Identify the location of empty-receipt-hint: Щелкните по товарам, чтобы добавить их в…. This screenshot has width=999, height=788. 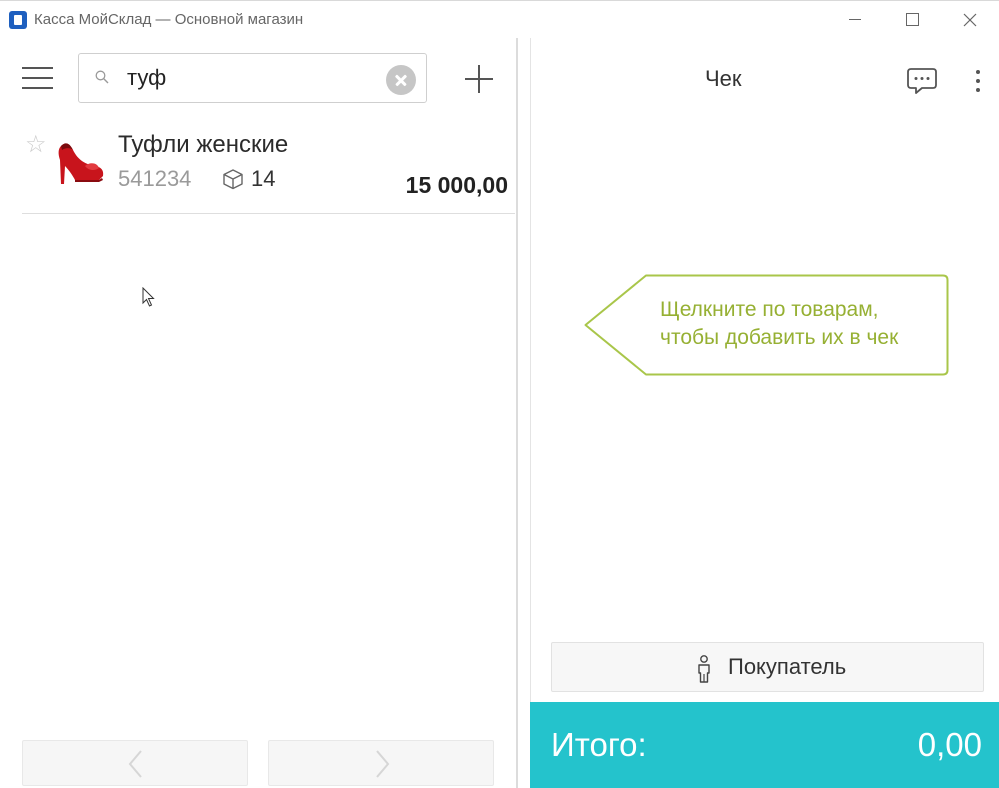
(767, 326).